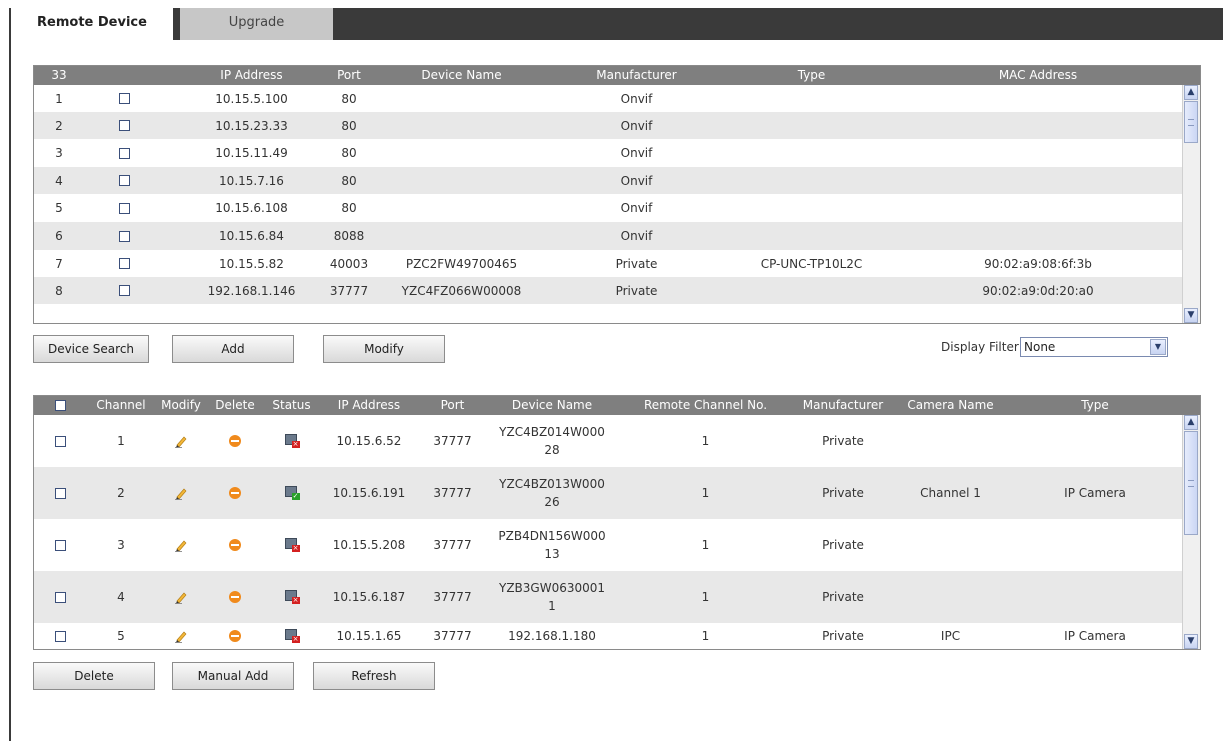 The height and width of the screenshot is (741, 1223). Describe the element at coordinates (92, 24) in the screenshot. I see `tab-remote-device: Remote Device` at that location.